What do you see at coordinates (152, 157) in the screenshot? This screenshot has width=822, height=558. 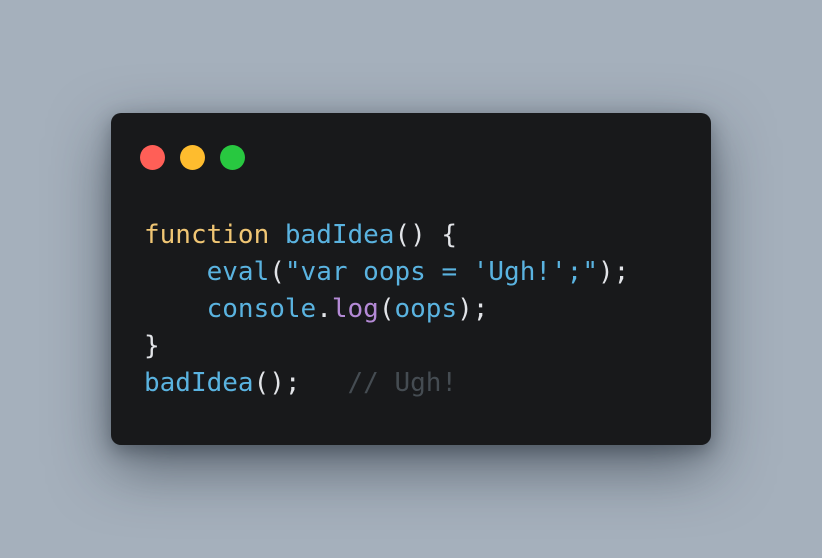 I see `close-dot-icon` at bounding box center [152, 157].